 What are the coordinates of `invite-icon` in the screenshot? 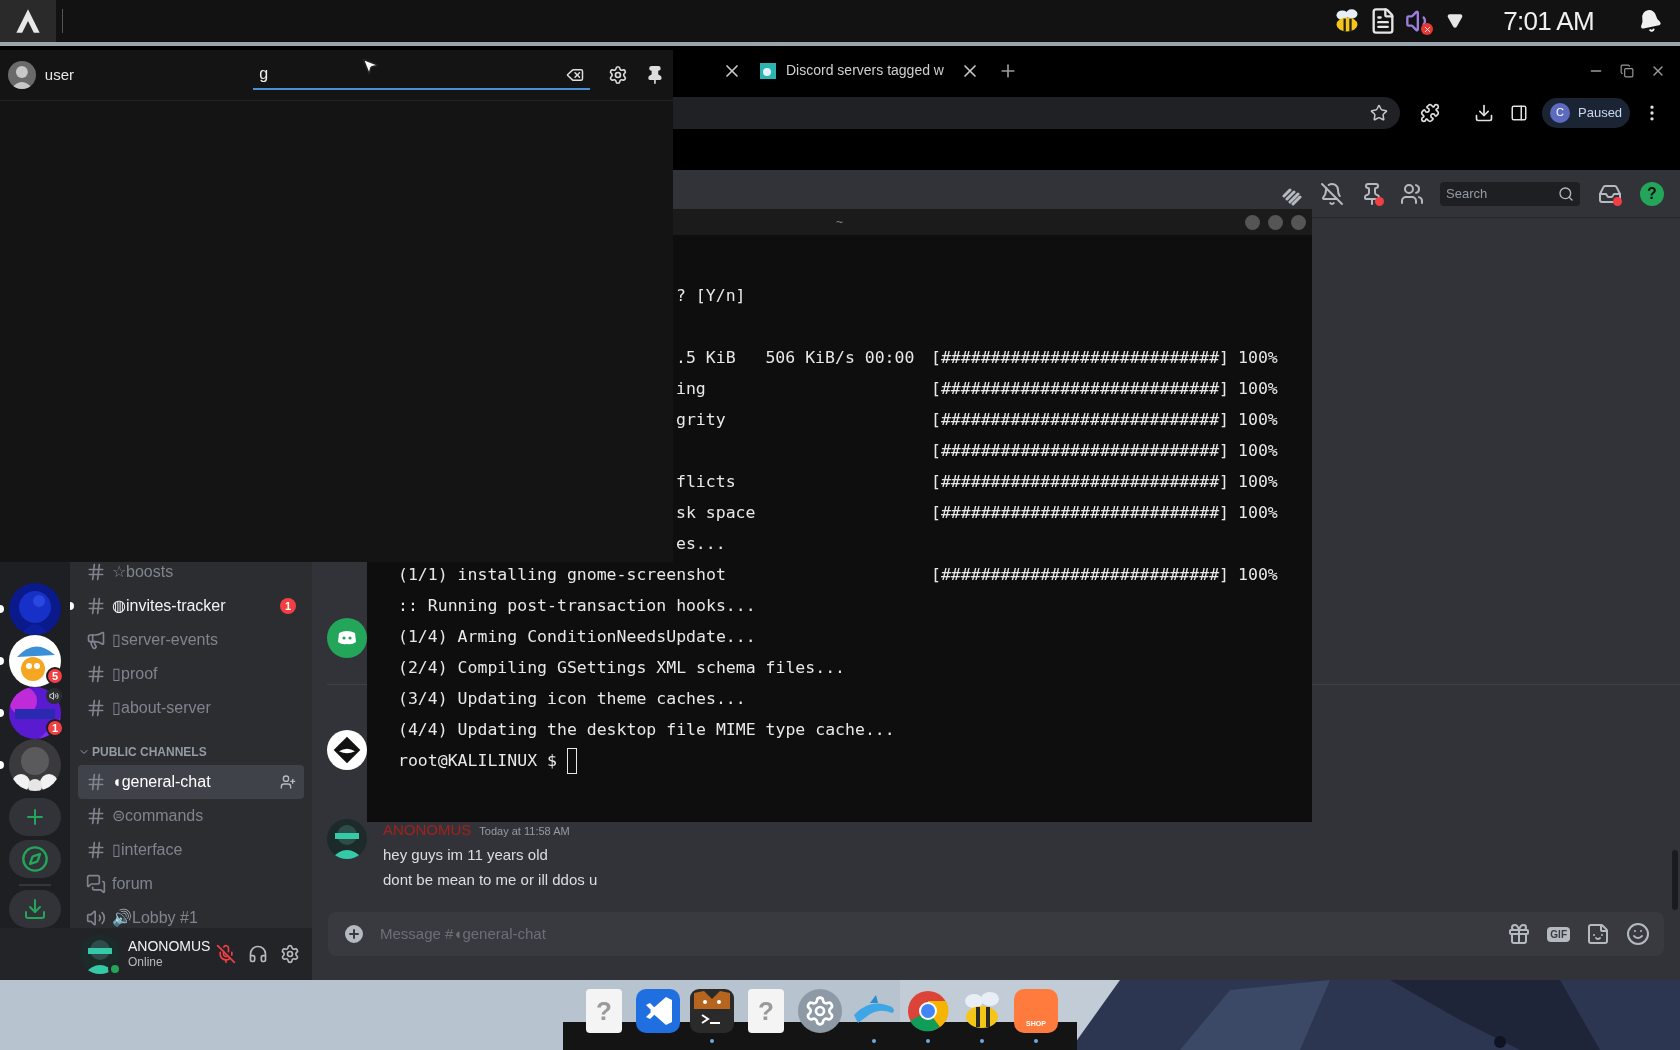 It's located at (288, 782).